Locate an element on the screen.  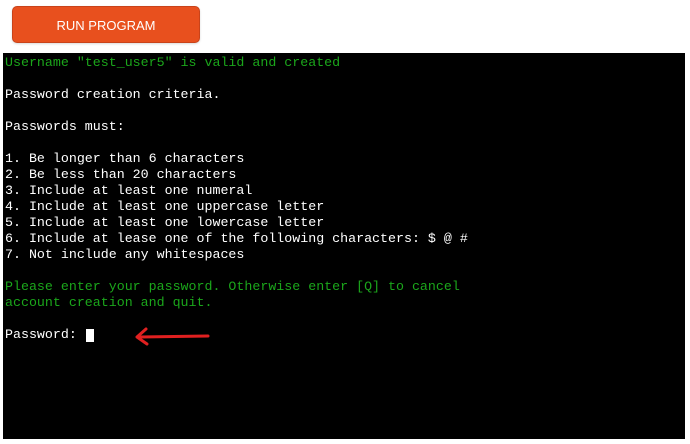
rule-line: 5. Include at least one lowercase letter is located at coordinates (165, 222).